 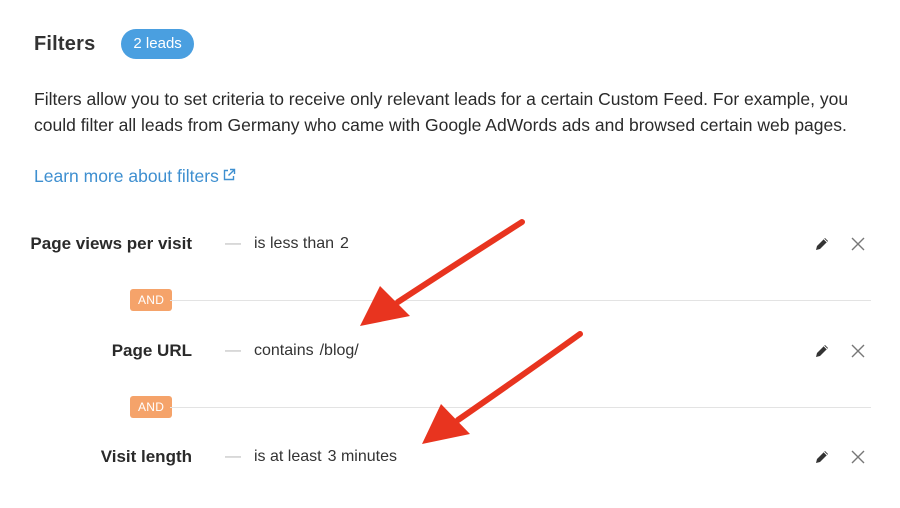 I want to click on filter-condition: is less than 2, so click(x=301, y=244).